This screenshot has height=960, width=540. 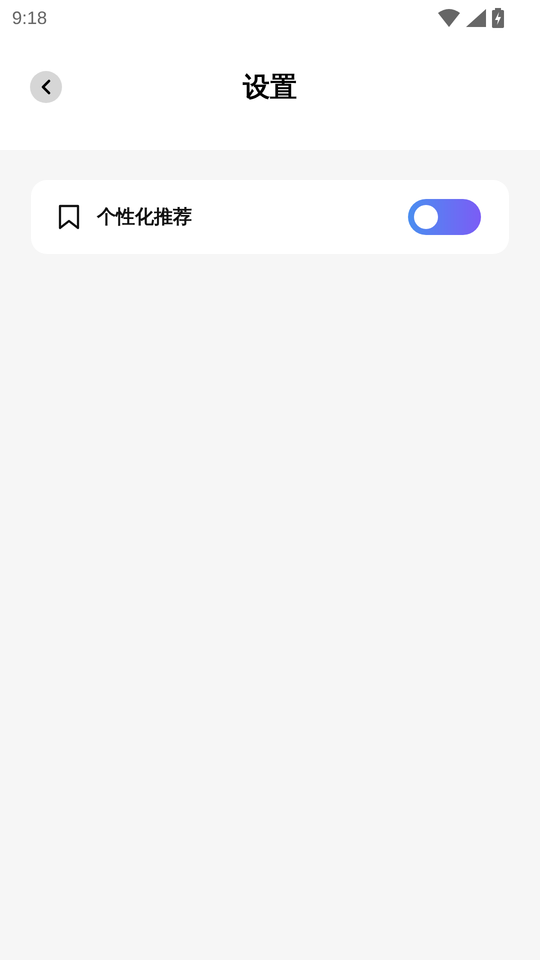 I want to click on status-time: 9:18, so click(x=30, y=18).